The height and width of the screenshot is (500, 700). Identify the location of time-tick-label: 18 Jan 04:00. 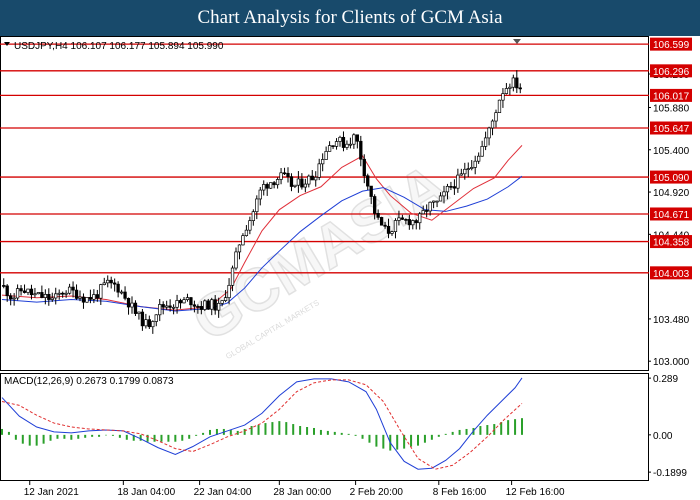
(146, 492).